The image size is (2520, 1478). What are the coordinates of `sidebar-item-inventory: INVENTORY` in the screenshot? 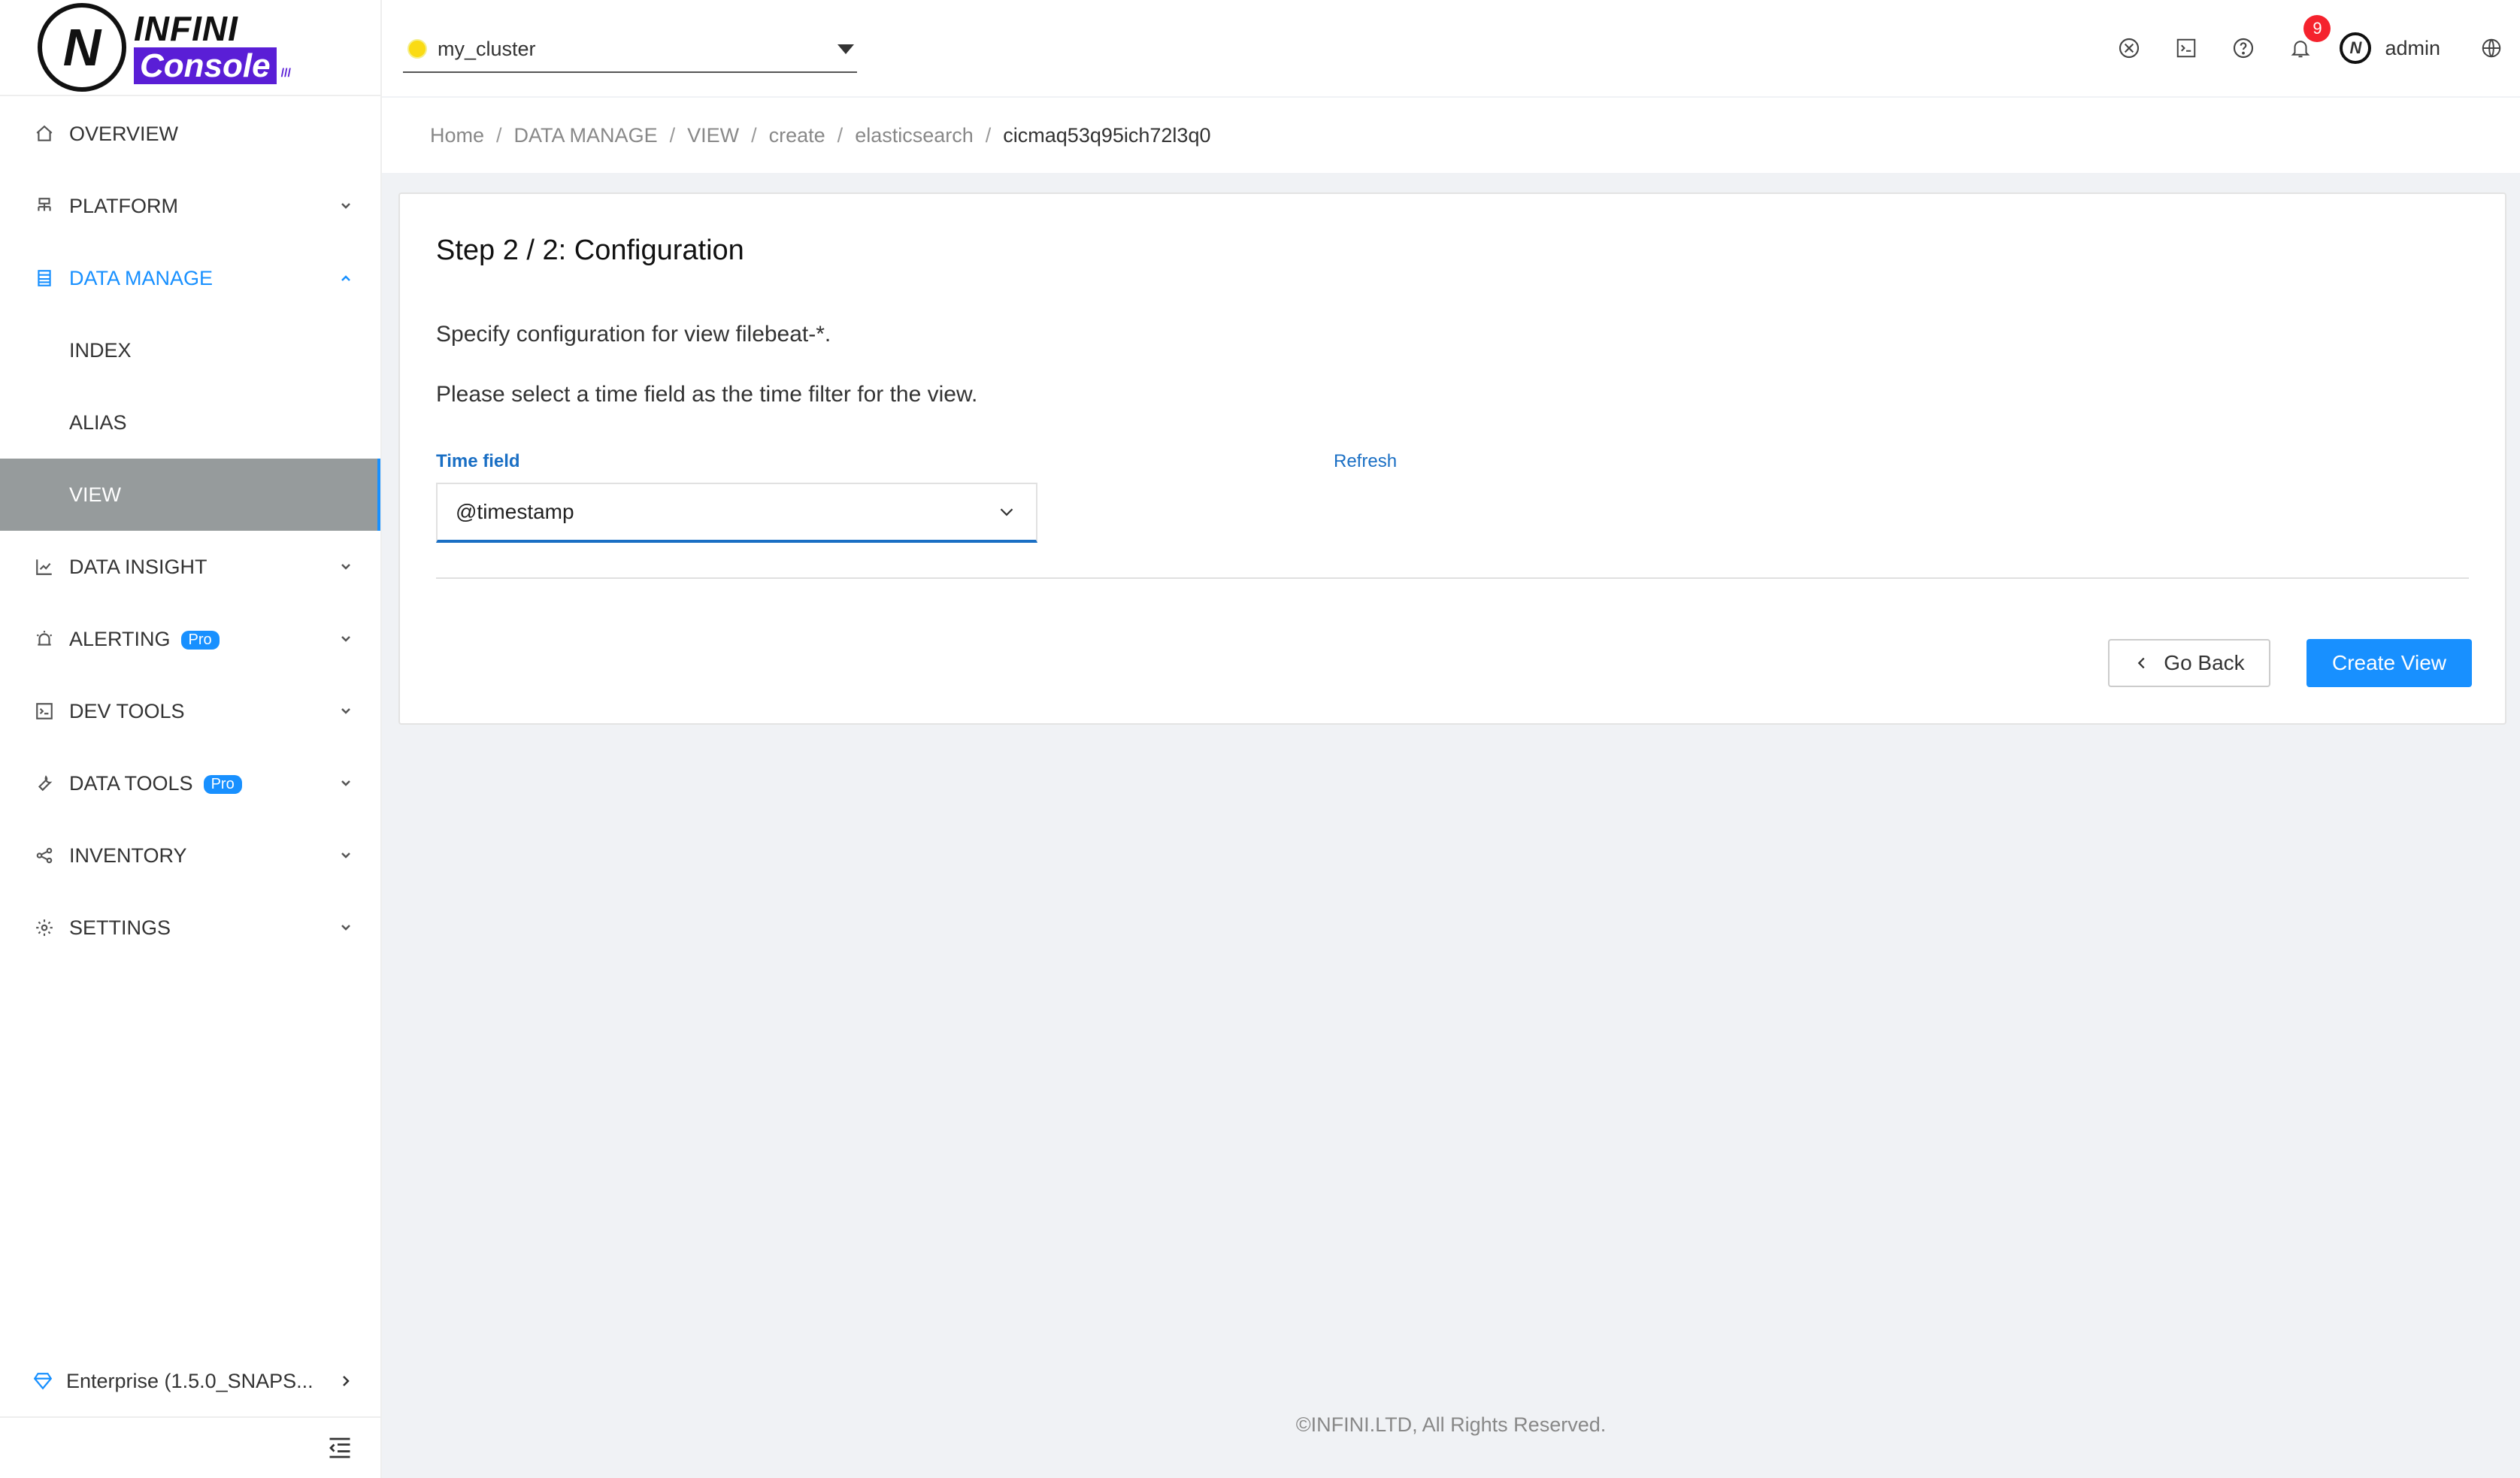 It's located at (190, 855).